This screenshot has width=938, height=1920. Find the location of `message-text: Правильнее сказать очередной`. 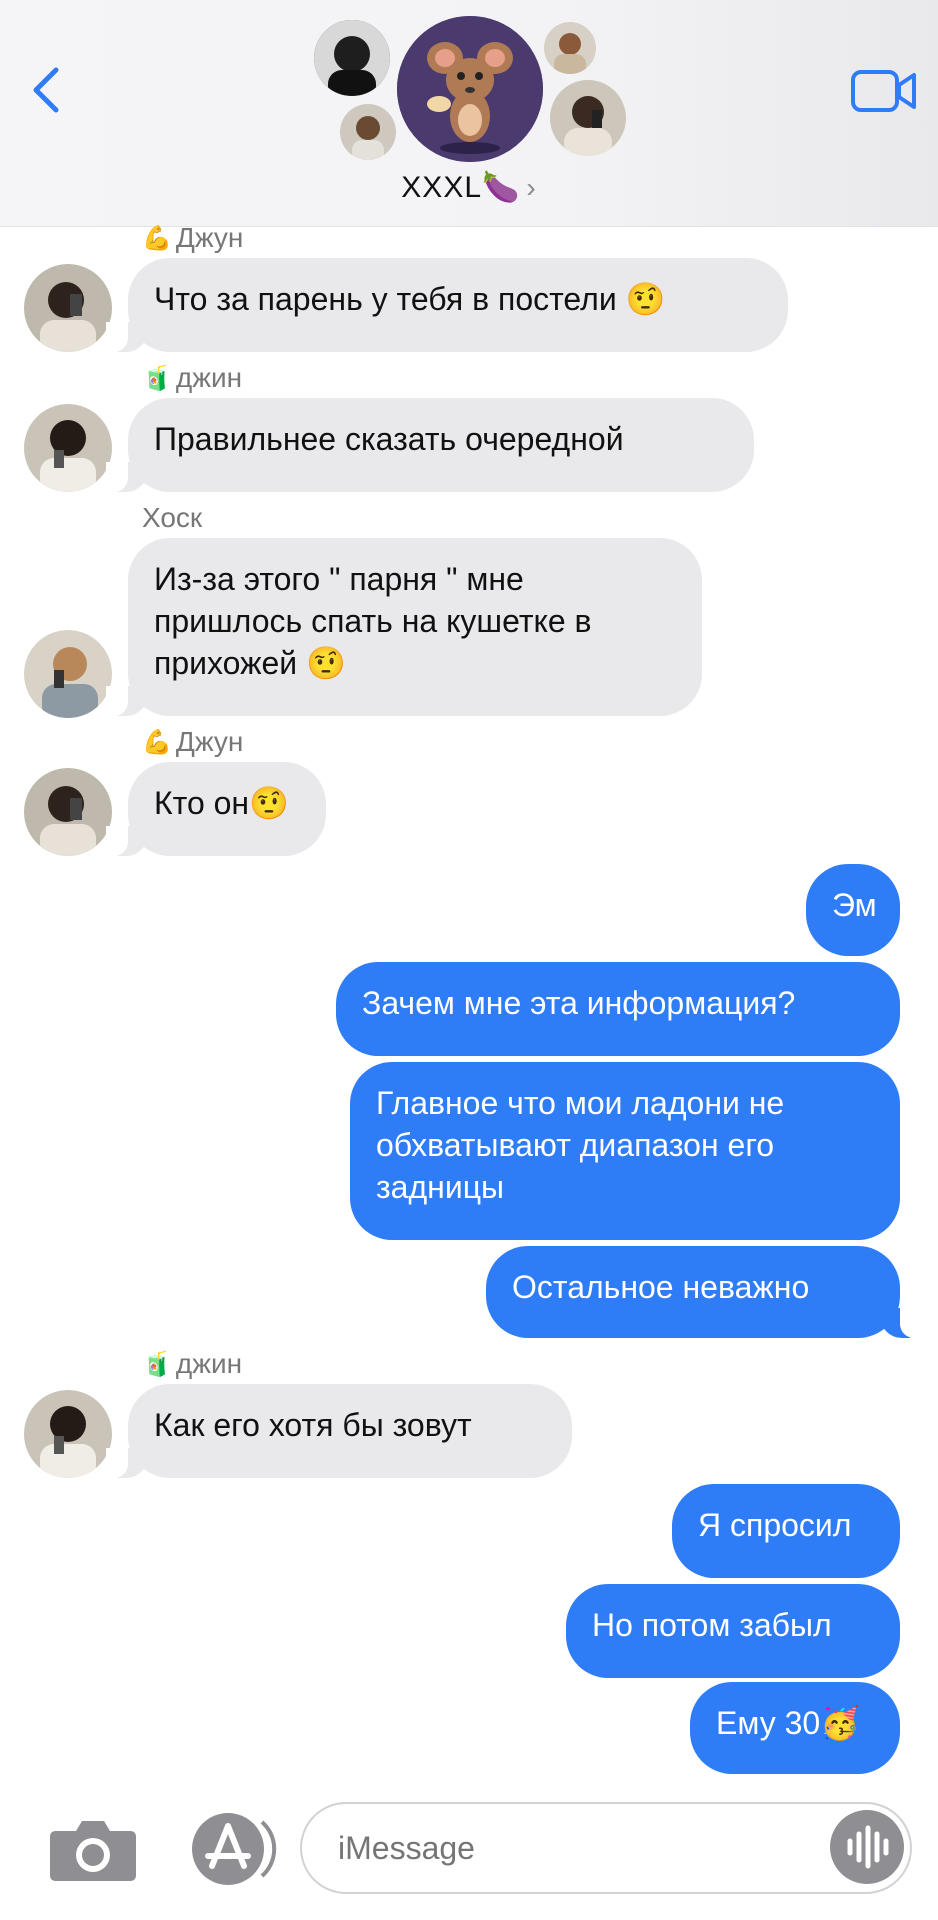

message-text: Правильнее сказать очередной is located at coordinates (389, 439).